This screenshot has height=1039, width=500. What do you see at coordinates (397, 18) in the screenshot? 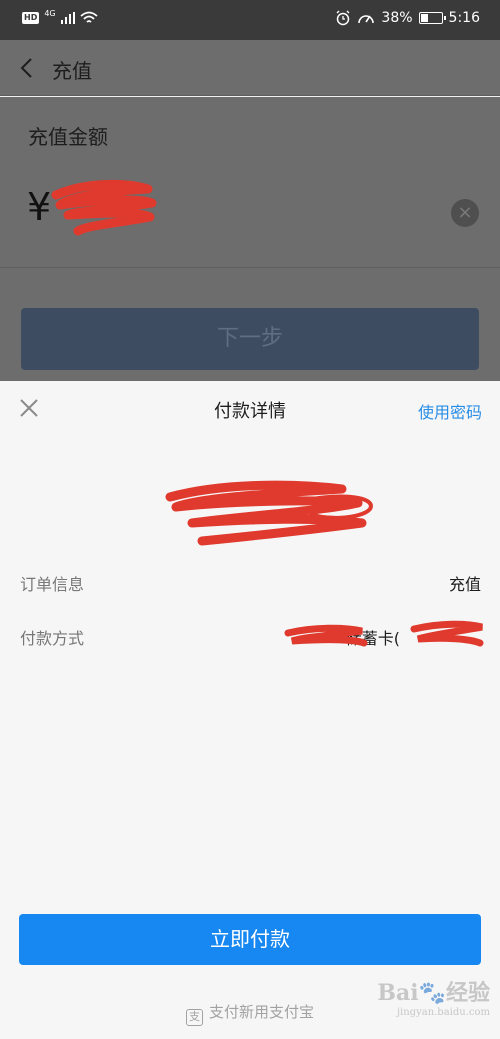
I see `battery-percent: 38%` at bounding box center [397, 18].